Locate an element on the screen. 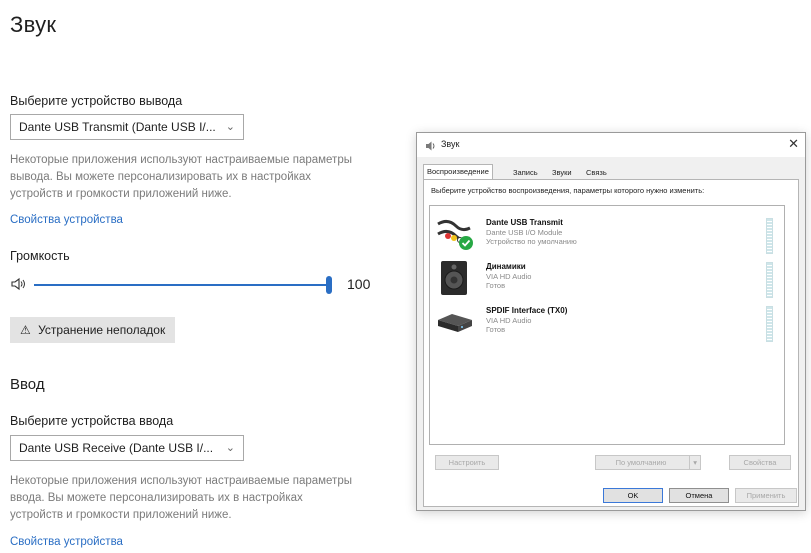 Image resolution: width=811 pixels, height=553 pixels. output-device-select: Dante USB Transmit (Dante USB I/... ⌄ is located at coordinates (127, 127).